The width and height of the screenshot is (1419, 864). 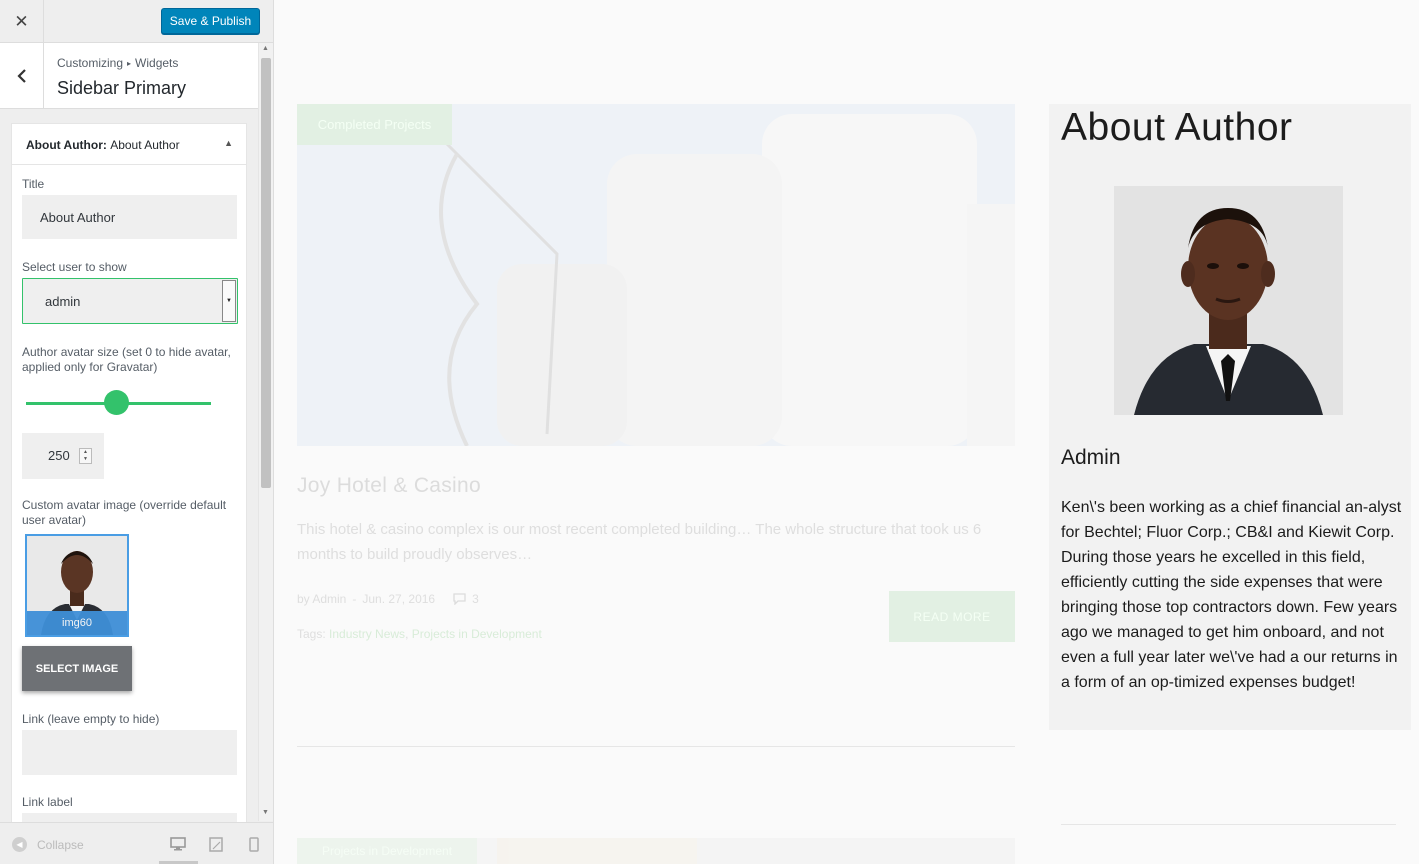 What do you see at coordinates (59, 455) in the screenshot?
I see `avatar-size-value: 250` at bounding box center [59, 455].